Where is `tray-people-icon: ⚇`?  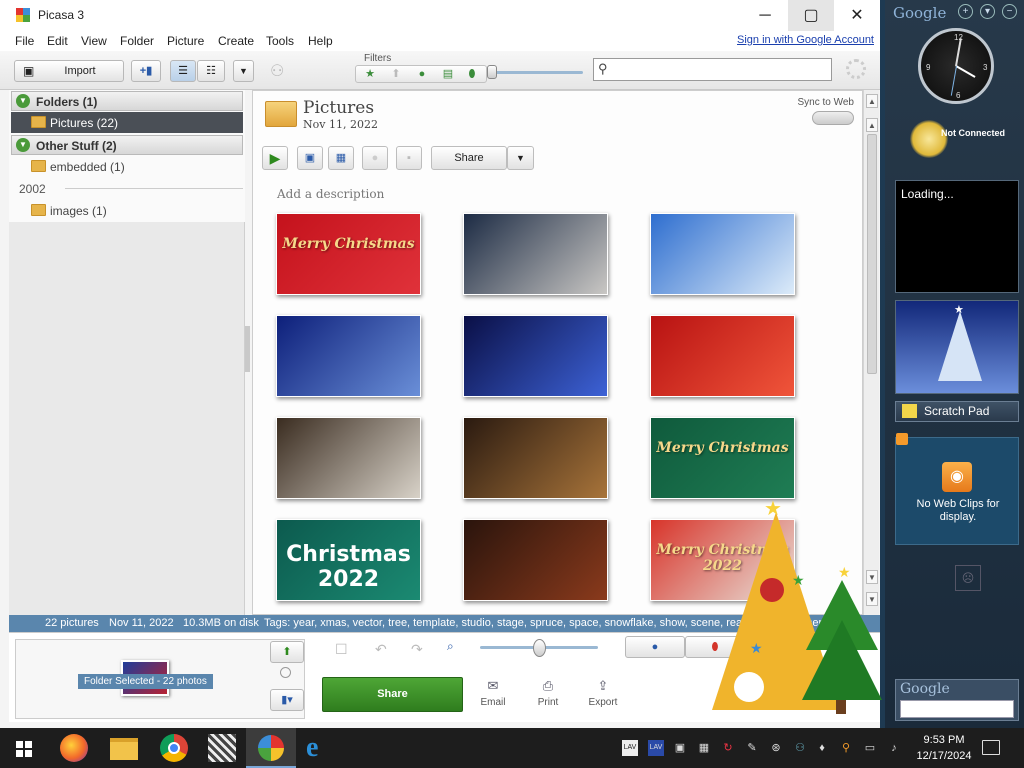 tray-people-icon: ⚇ is located at coordinates (800, 748).